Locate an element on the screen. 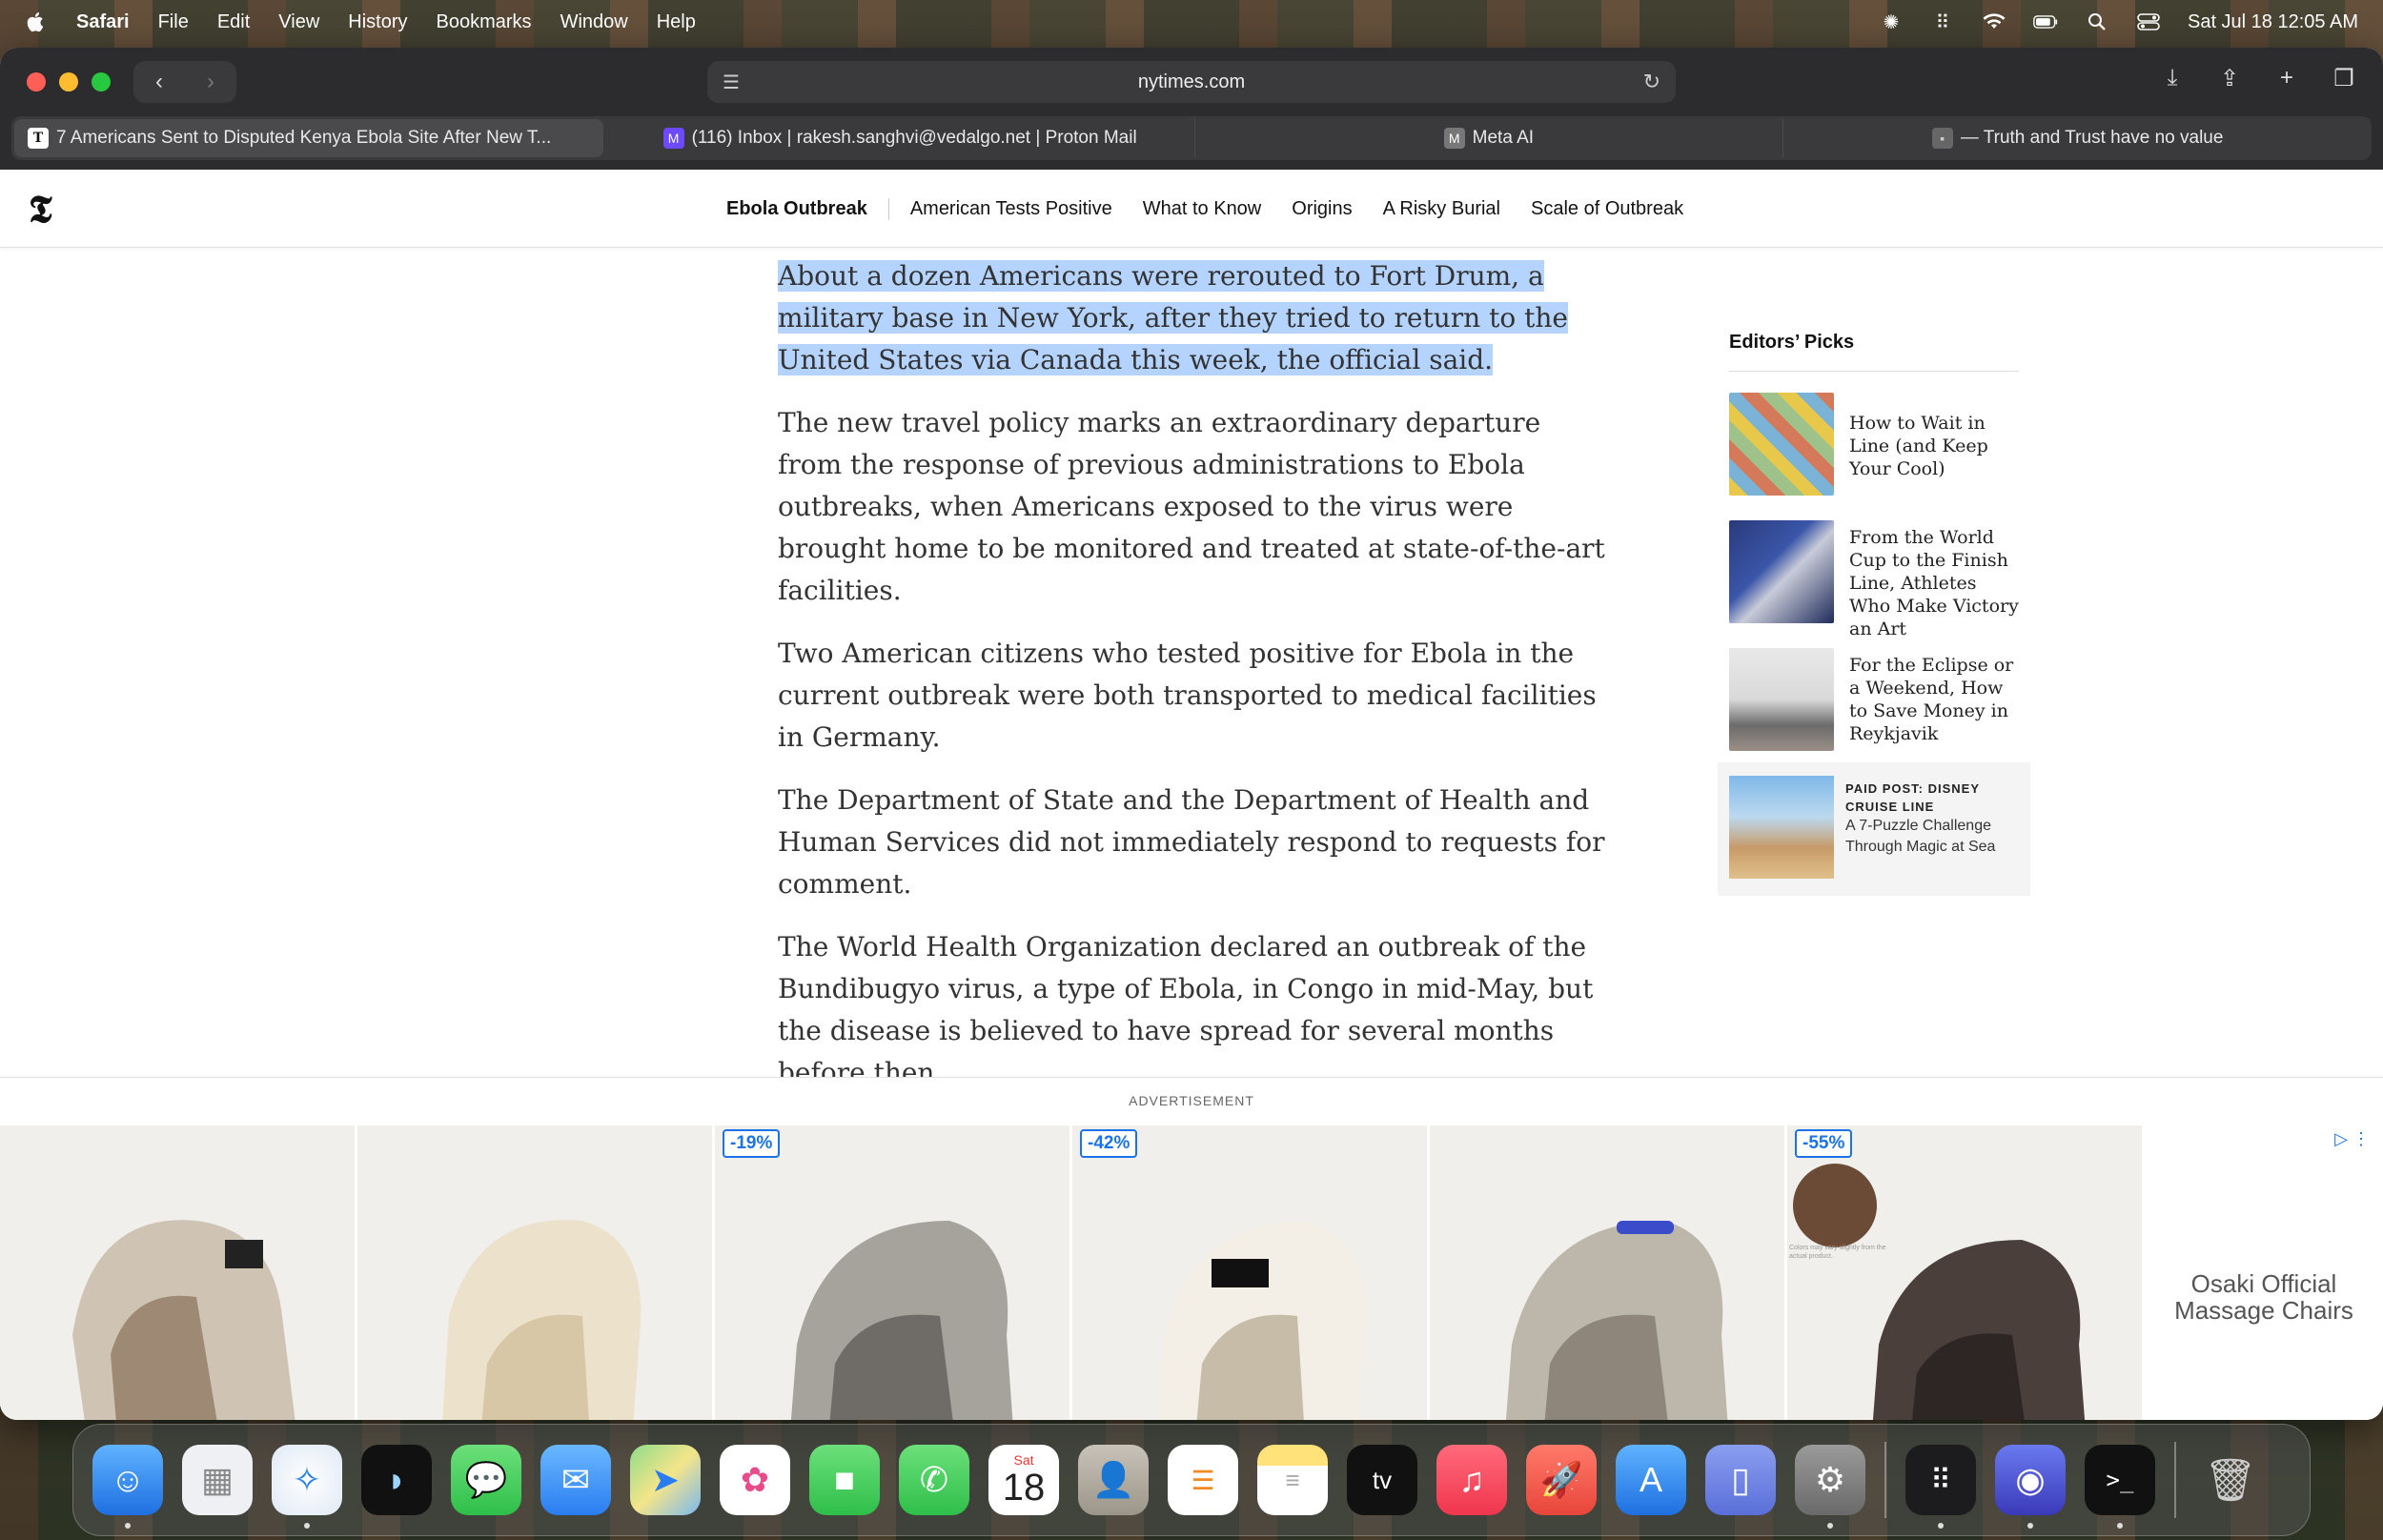 This screenshot has width=2383, height=1540. new-tab-icon: + is located at coordinates (2287, 78).